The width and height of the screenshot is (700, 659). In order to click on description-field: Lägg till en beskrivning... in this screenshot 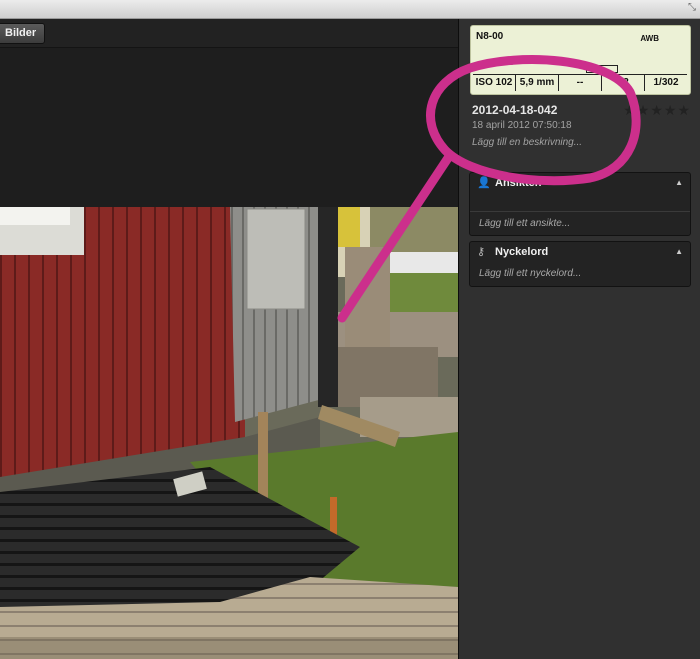, I will do `click(527, 142)`.